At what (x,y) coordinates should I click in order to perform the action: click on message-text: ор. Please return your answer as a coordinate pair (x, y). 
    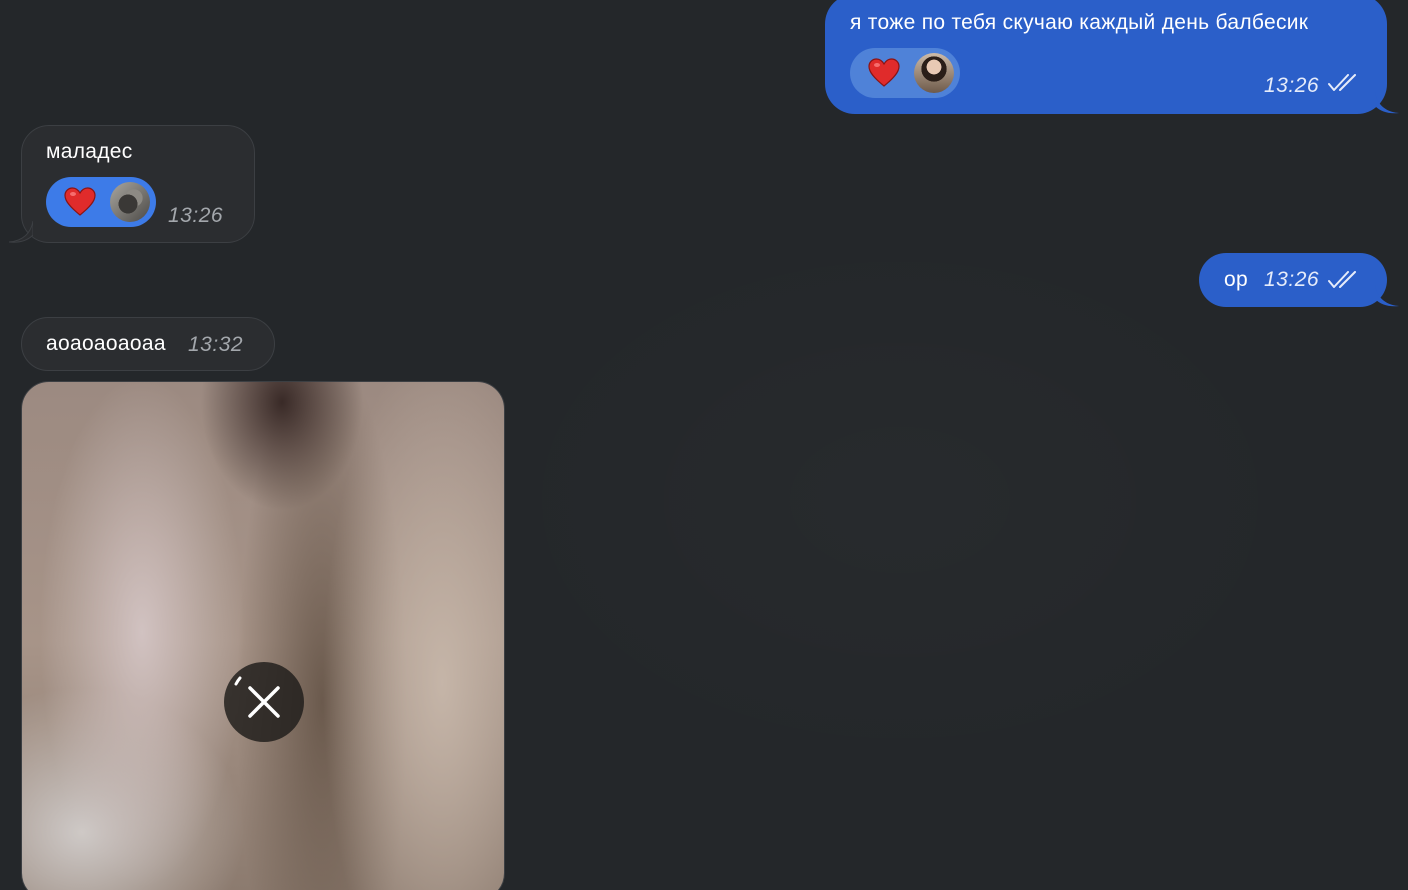
    Looking at the image, I should click on (1236, 279).